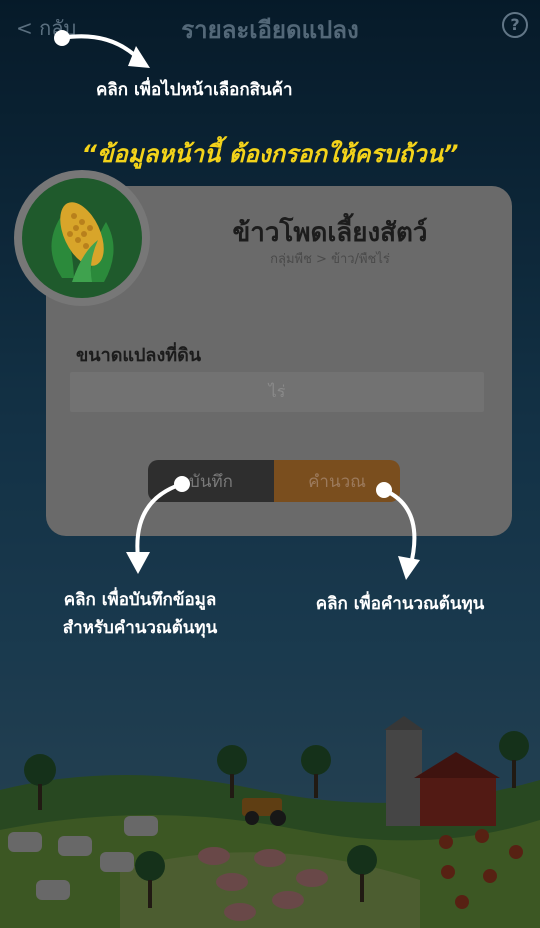 The image size is (540, 928). What do you see at coordinates (211, 481) in the screenshot?
I see `save-button: บันทึก` at bounding box center [211, 481].